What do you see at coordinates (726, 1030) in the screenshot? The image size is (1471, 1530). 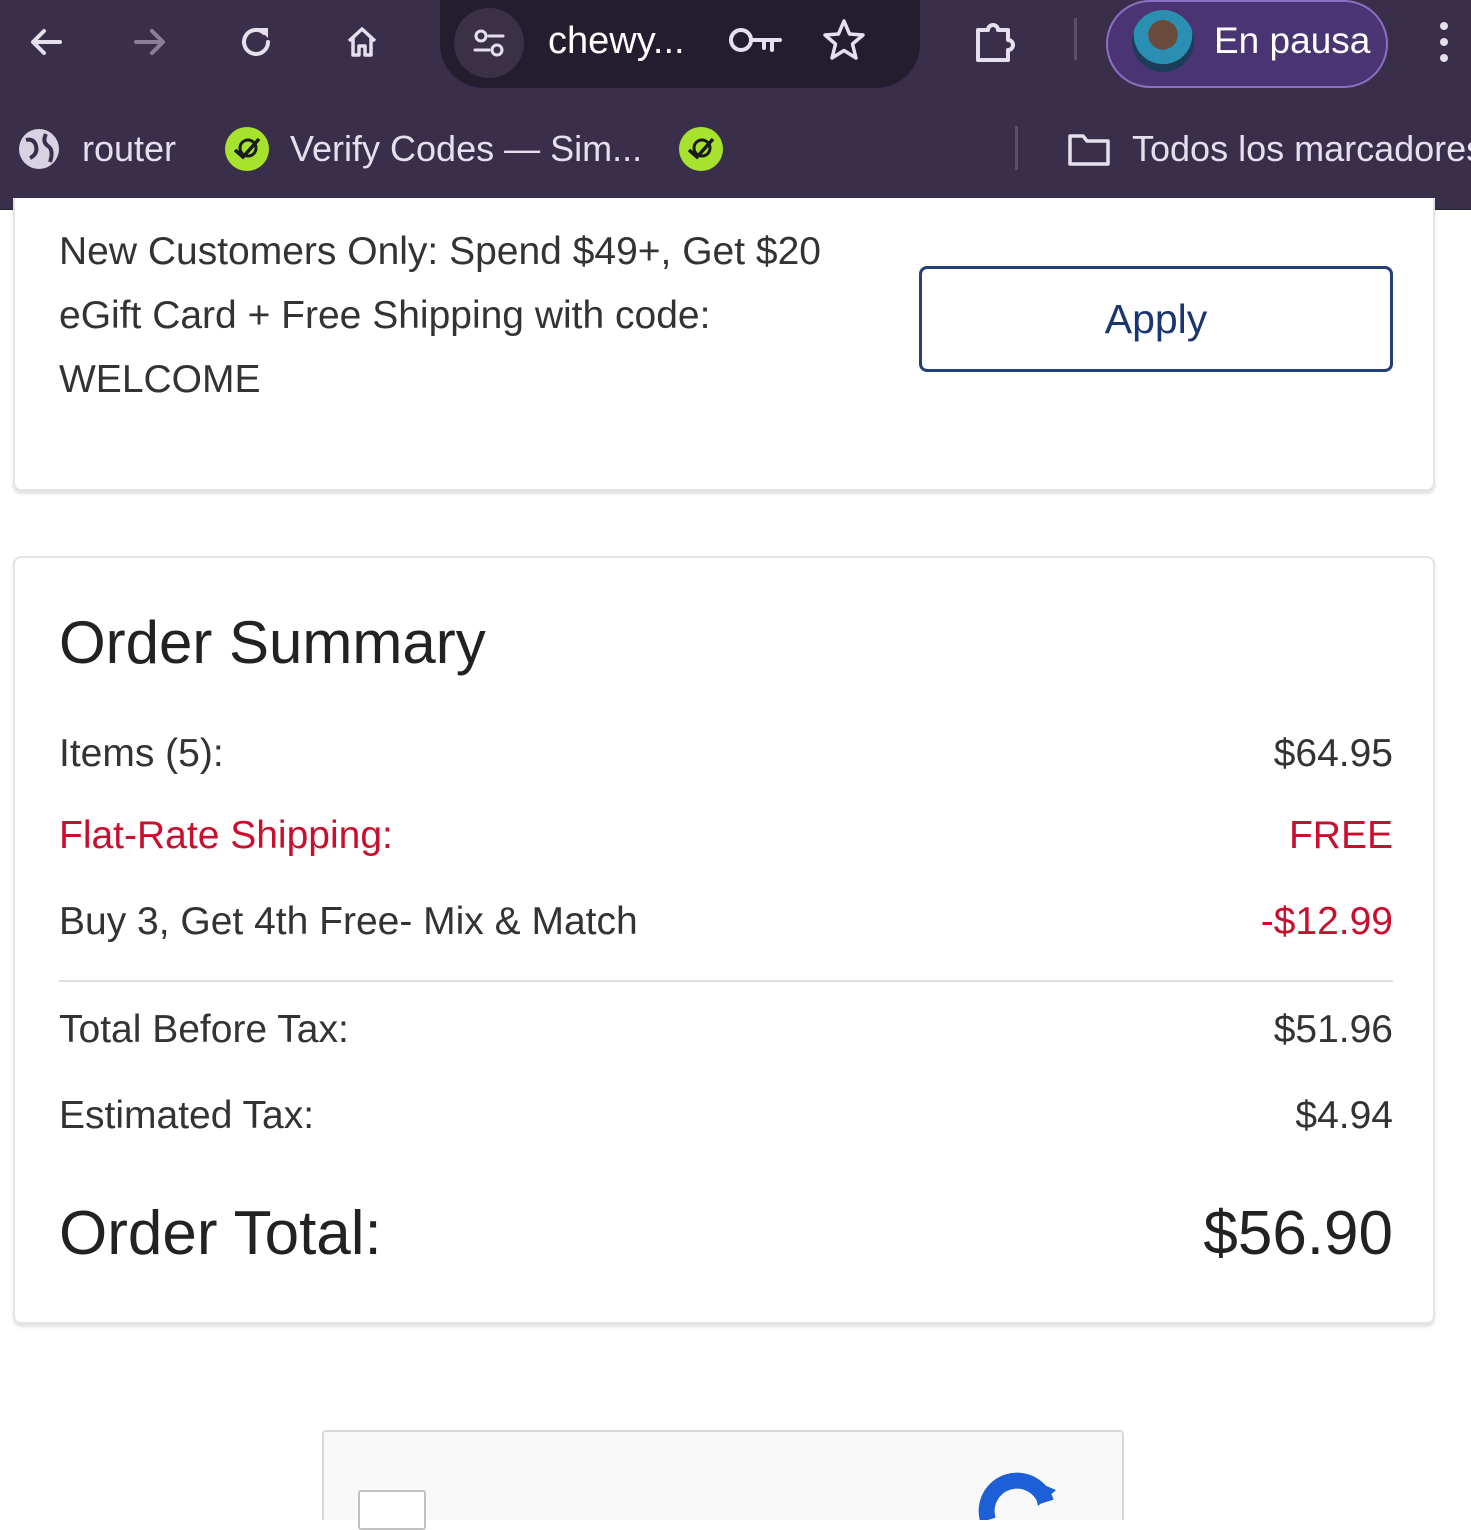 I see `summary-row-before-tax: Total Before Tax: $51.96` at bounding box center [726, 1030].